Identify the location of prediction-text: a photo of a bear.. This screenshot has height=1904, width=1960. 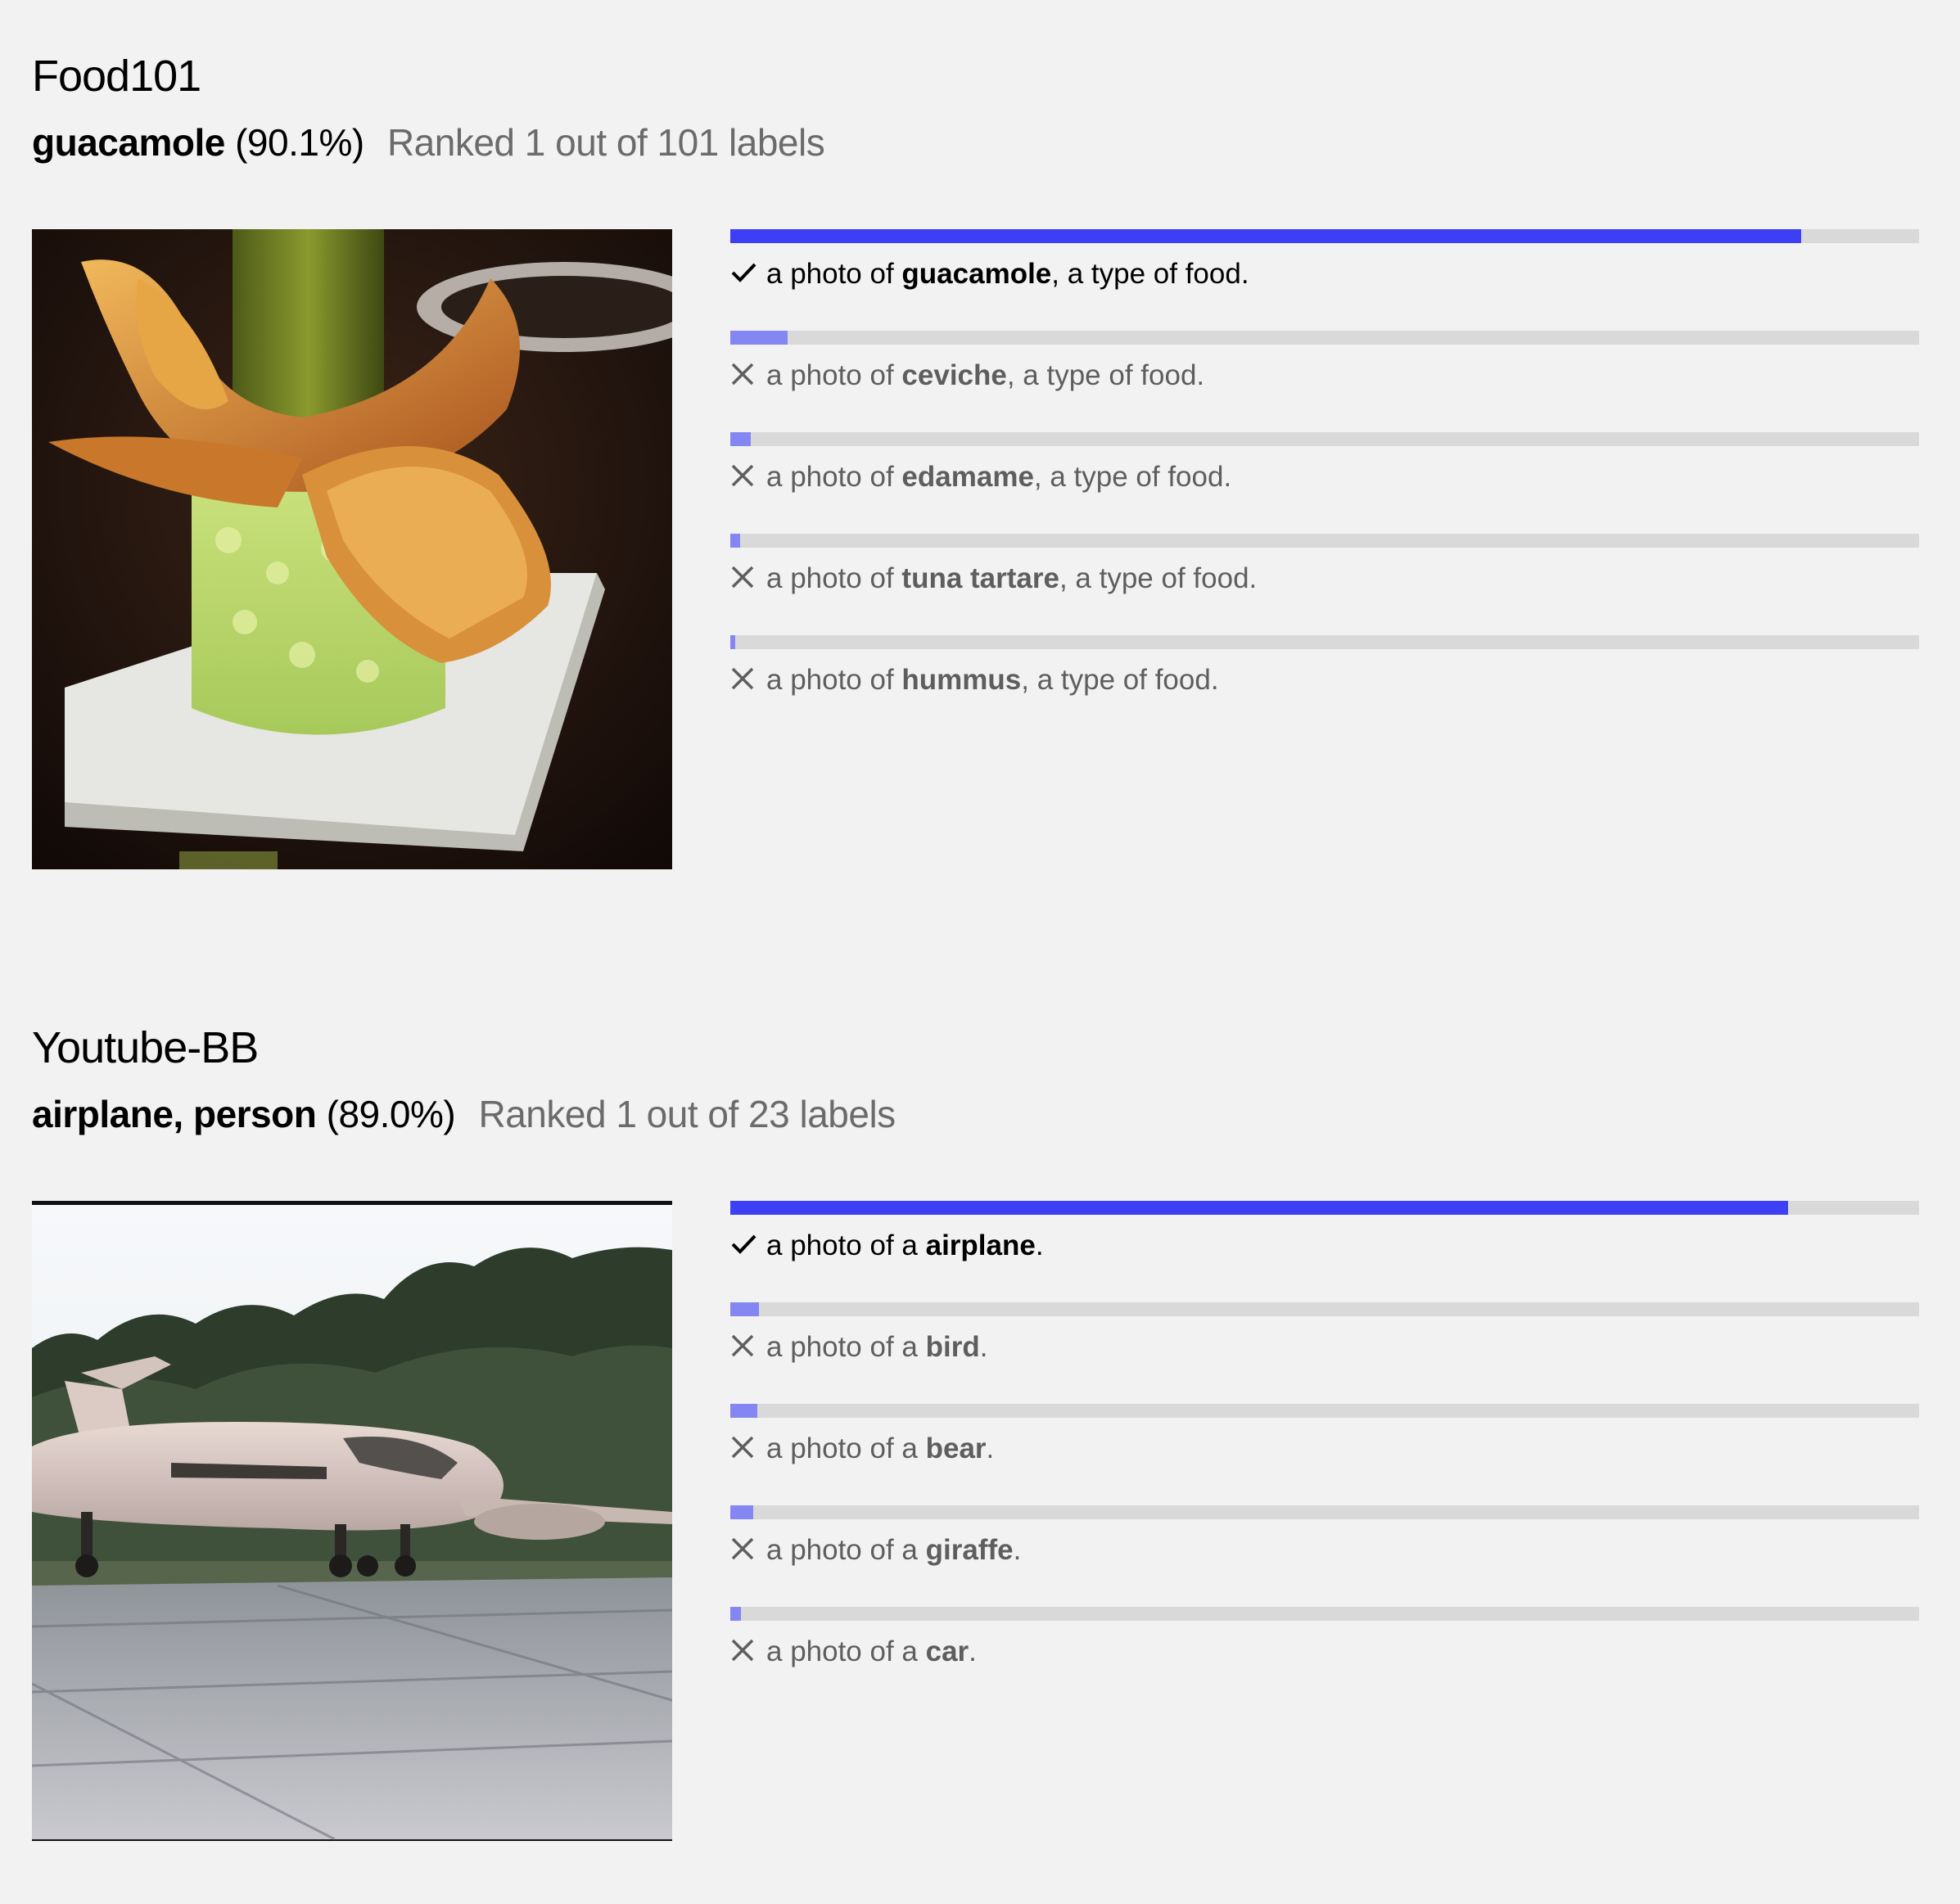
(862, 1448).